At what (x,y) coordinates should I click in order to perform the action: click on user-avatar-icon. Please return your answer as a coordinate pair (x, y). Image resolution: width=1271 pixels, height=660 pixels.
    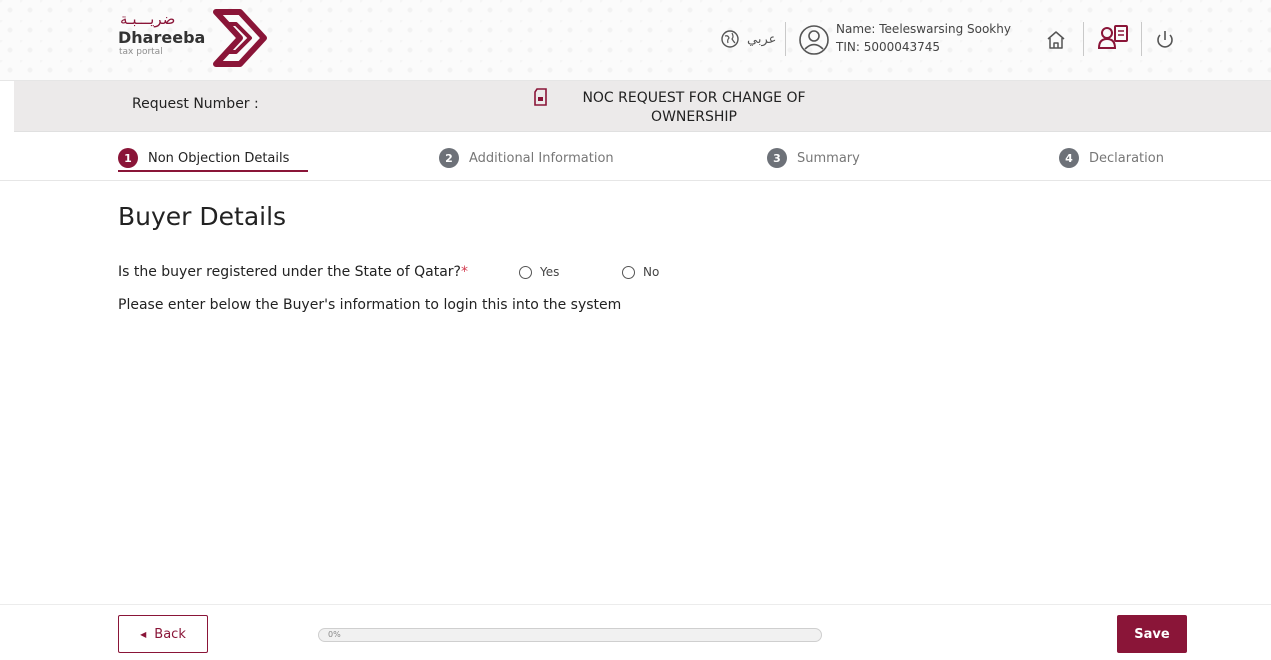
    Looking at the image, I should click on (814, 40).